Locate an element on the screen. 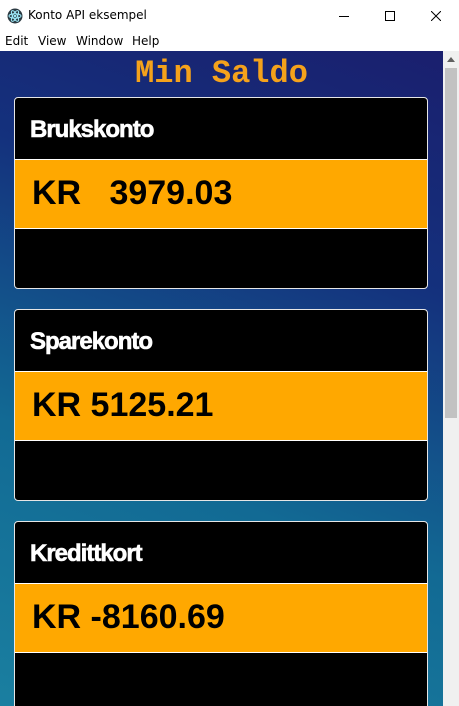  account-balance: KR 5125.21 is located at coordinates (123, 405).